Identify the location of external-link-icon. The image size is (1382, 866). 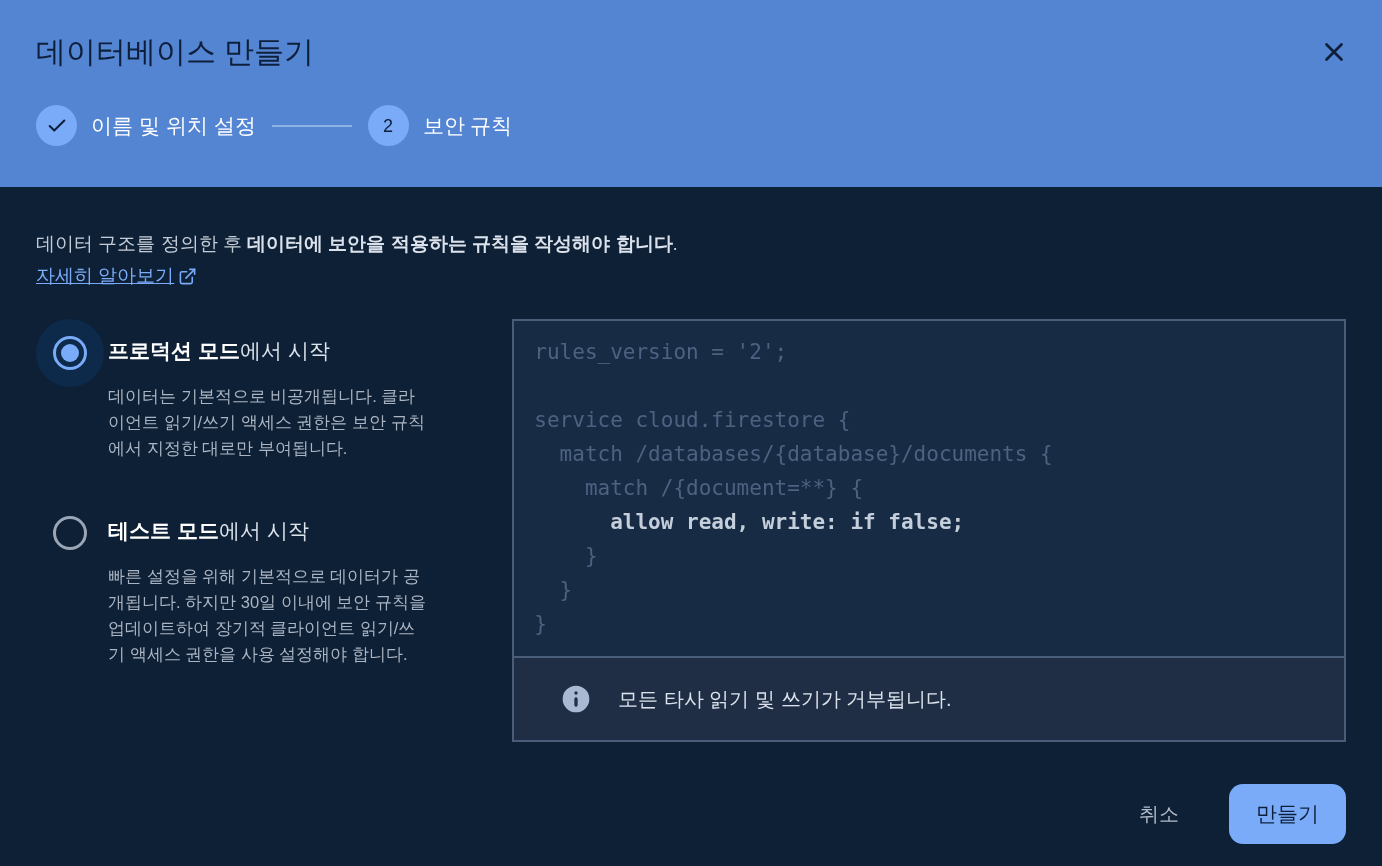
(188, 276).